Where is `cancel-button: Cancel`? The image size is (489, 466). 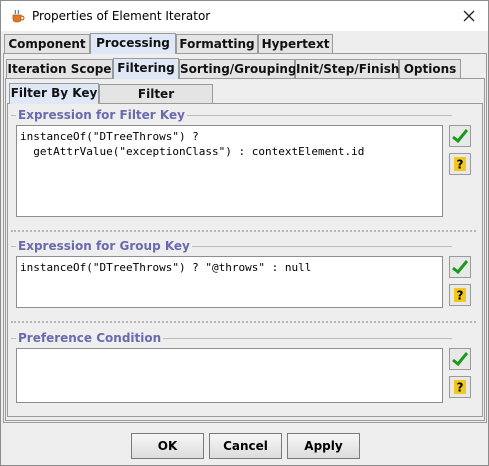
cancel-button: Cancel is located at coordinates (245, 446).